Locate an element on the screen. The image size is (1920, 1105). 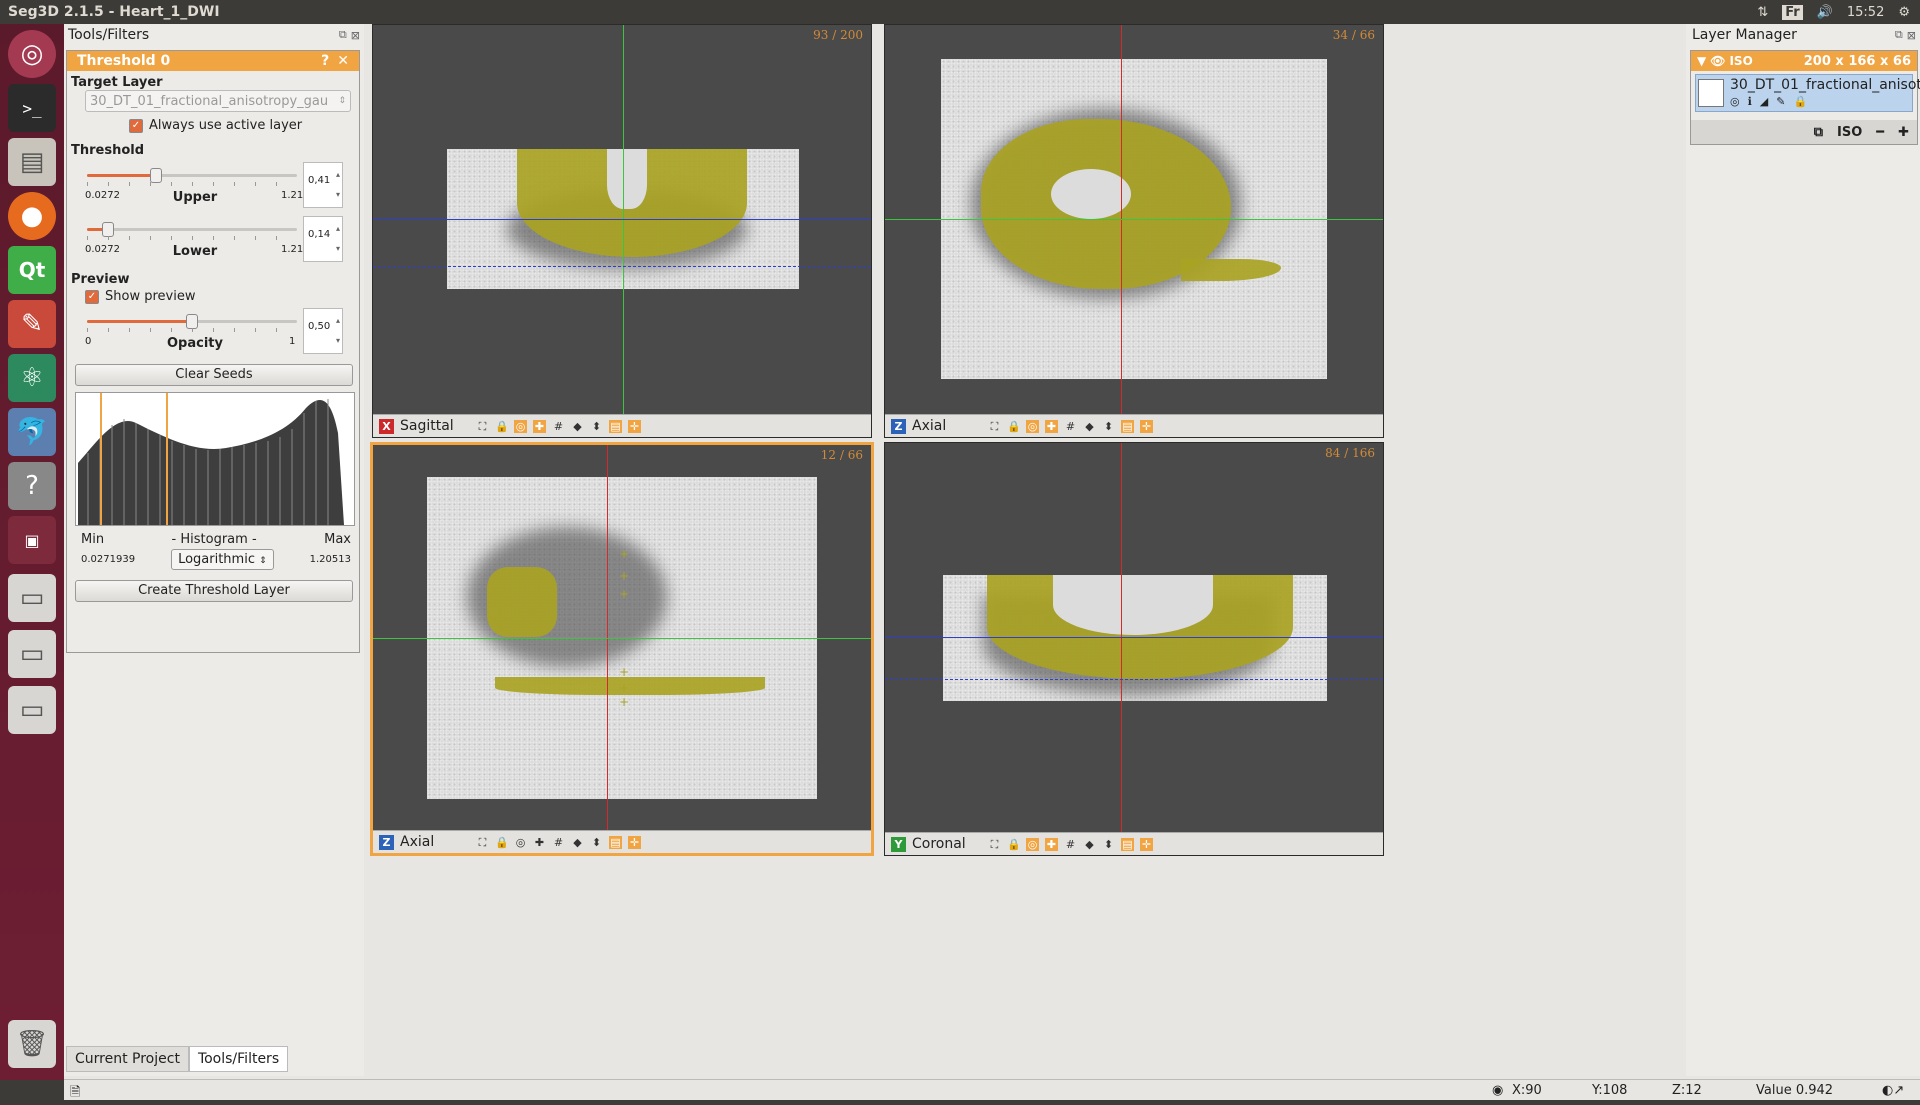
upper-slider-handle is located at coordinates (156, 175).